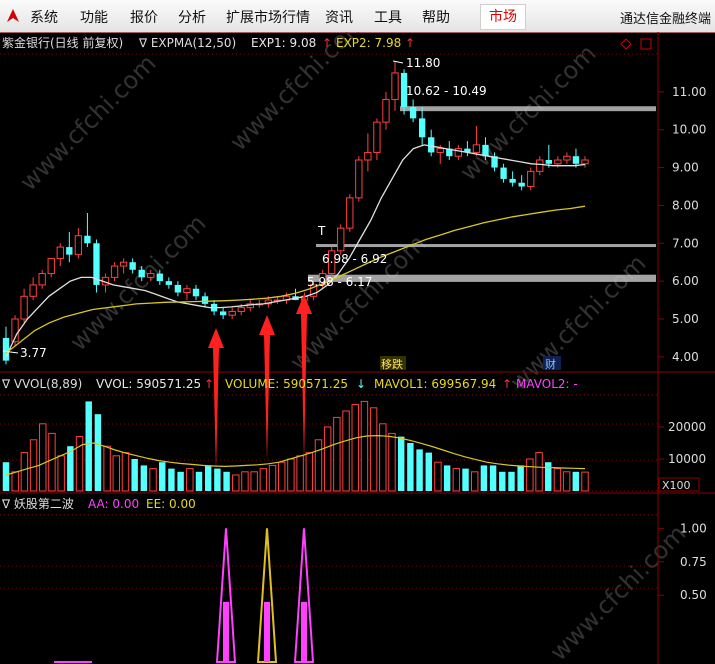  Describe the element at coordinates (187, 43) in the screenshot. I see `expma-indicator: ∇ EXPMA(12,50)` at that location.